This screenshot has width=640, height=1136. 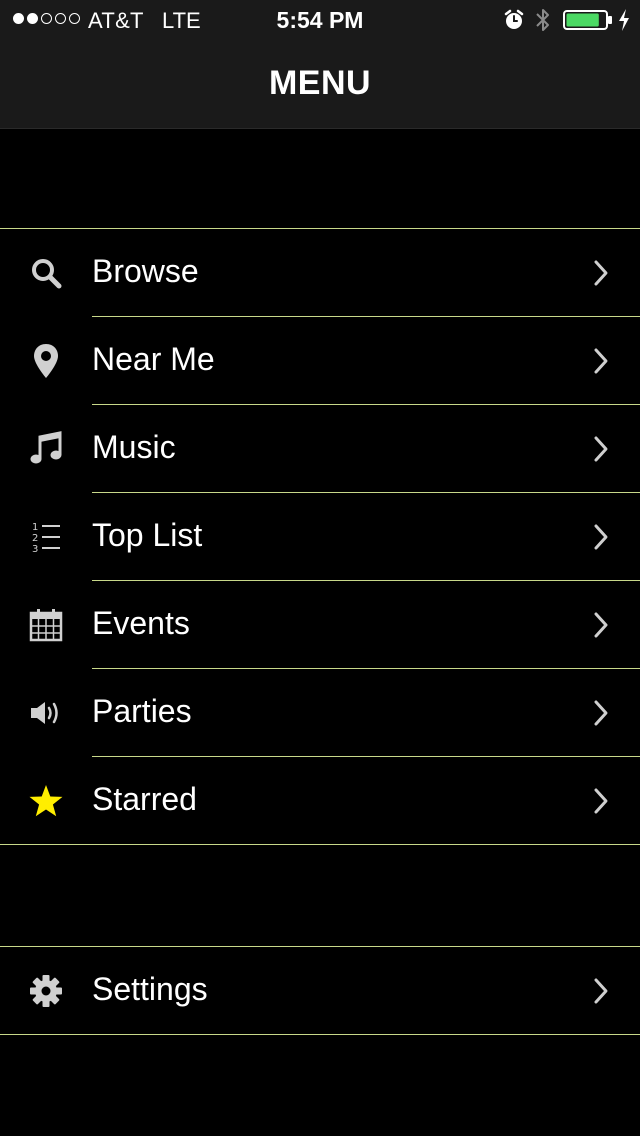 What do you see at coordinates (542, 20) in the screenshot?
I see `bluetooth-icon` at bounding box center [542, 20].